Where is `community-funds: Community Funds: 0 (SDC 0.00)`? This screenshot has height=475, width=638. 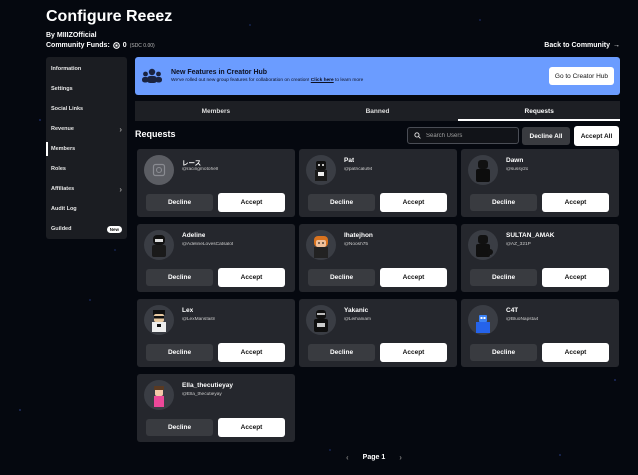 community-funds: Community Funds: 0 (SDC 0.00) is located at coordinates (100, 45).